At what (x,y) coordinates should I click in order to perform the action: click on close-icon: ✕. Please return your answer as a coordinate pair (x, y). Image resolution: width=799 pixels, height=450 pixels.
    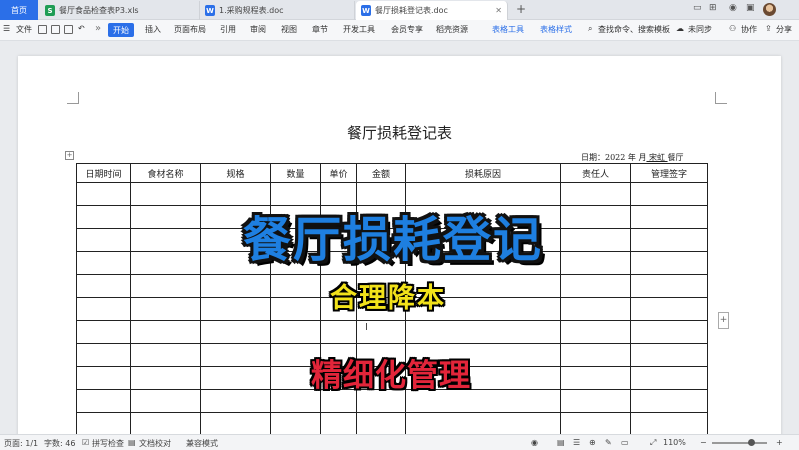
    Looking at the image, I should click on (498, 10).